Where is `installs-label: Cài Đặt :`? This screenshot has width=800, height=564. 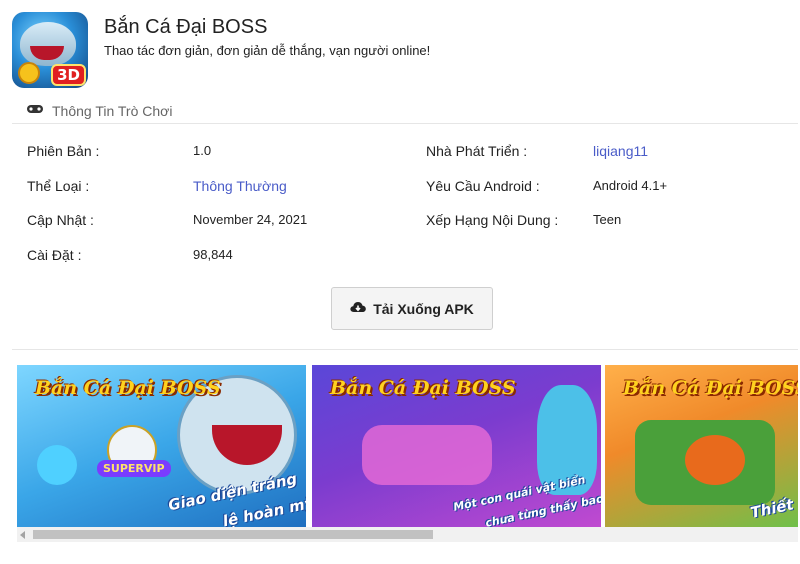 installs-label: Cài Đặt : is located at coordinates (54, 255).